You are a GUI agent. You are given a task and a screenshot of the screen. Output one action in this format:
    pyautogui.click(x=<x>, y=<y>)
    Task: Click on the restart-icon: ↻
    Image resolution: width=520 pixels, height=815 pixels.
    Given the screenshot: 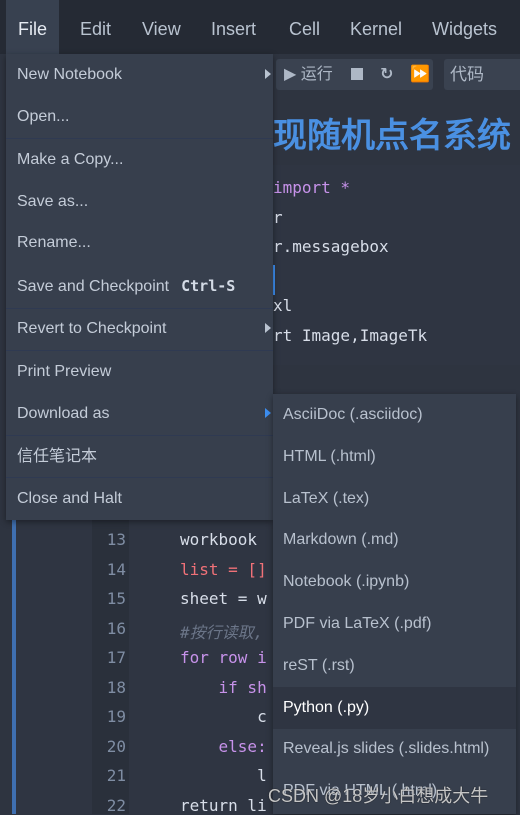 What is the action you would take?
    pyautogui.click(x=387, y=74)
    